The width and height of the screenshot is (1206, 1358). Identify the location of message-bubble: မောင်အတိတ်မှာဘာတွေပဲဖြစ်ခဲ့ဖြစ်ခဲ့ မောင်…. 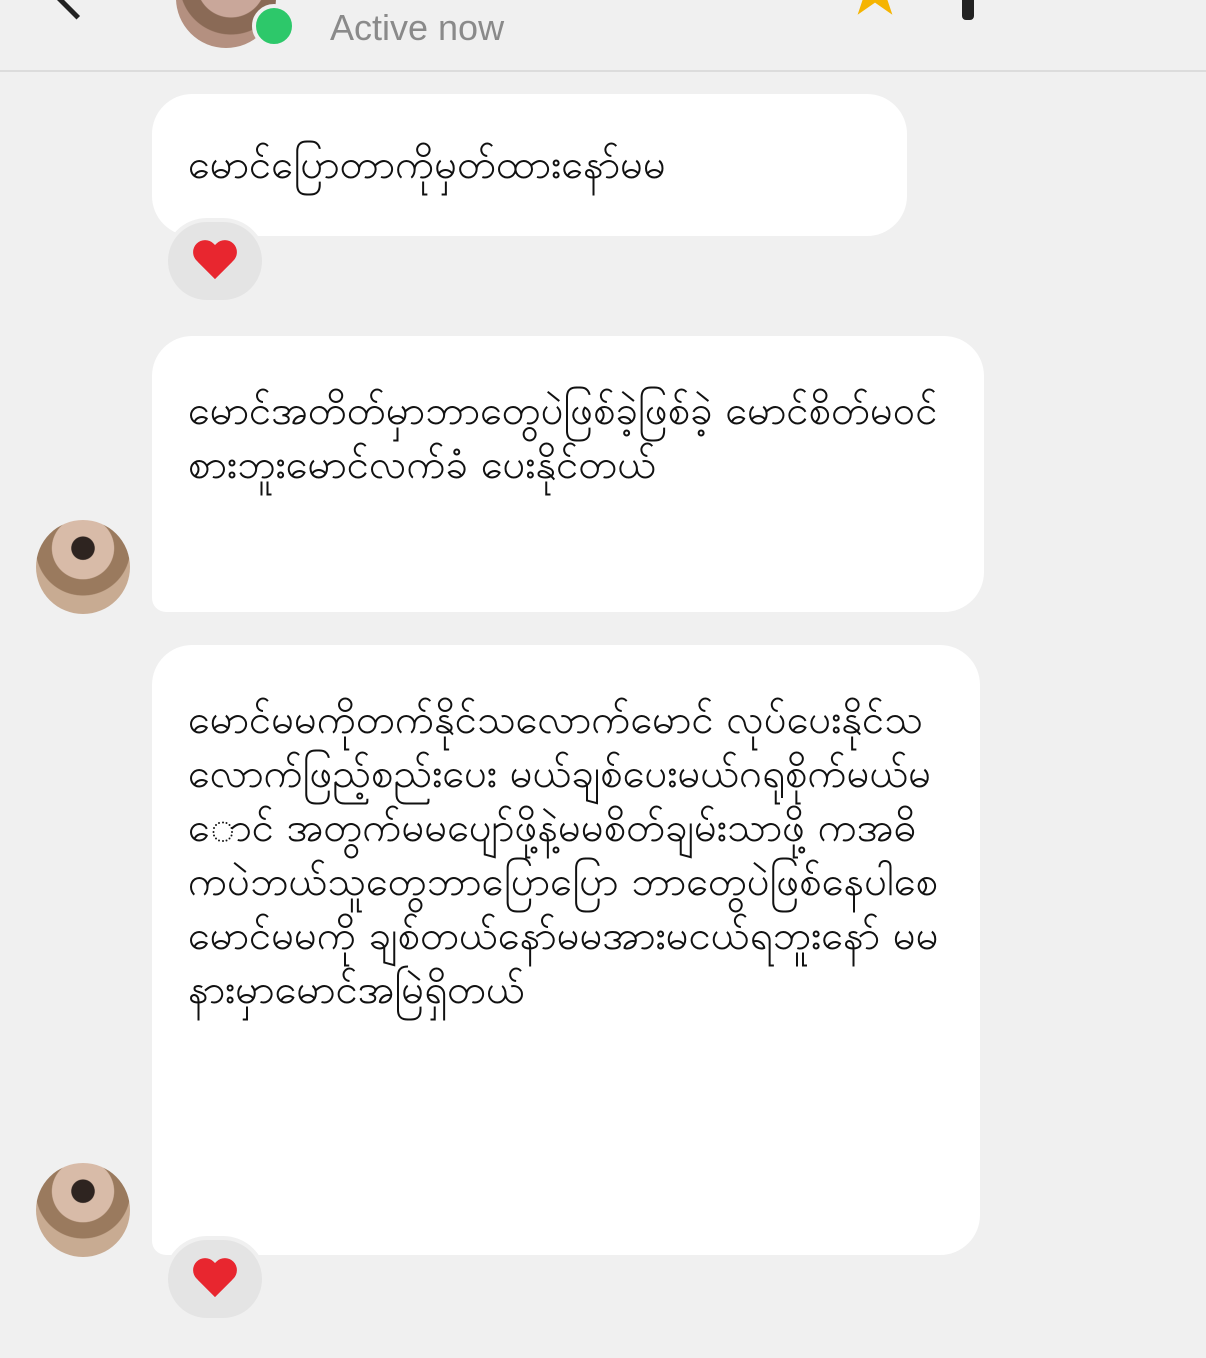
(568, 474).